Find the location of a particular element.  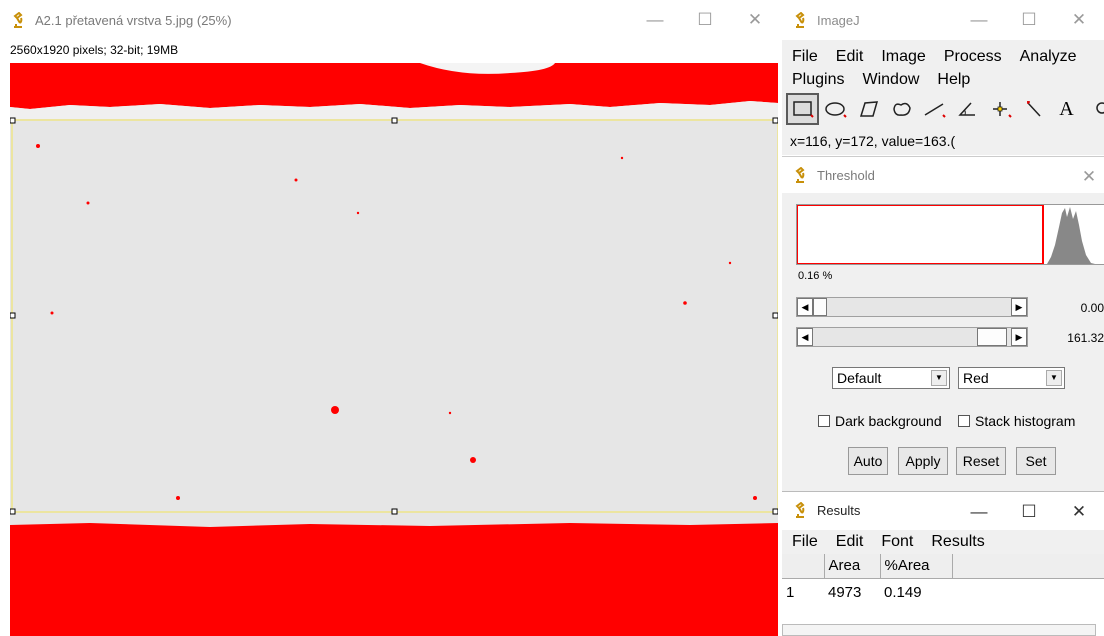

min-threshold-value: 0.00 is located at coordinates (1092, 308).